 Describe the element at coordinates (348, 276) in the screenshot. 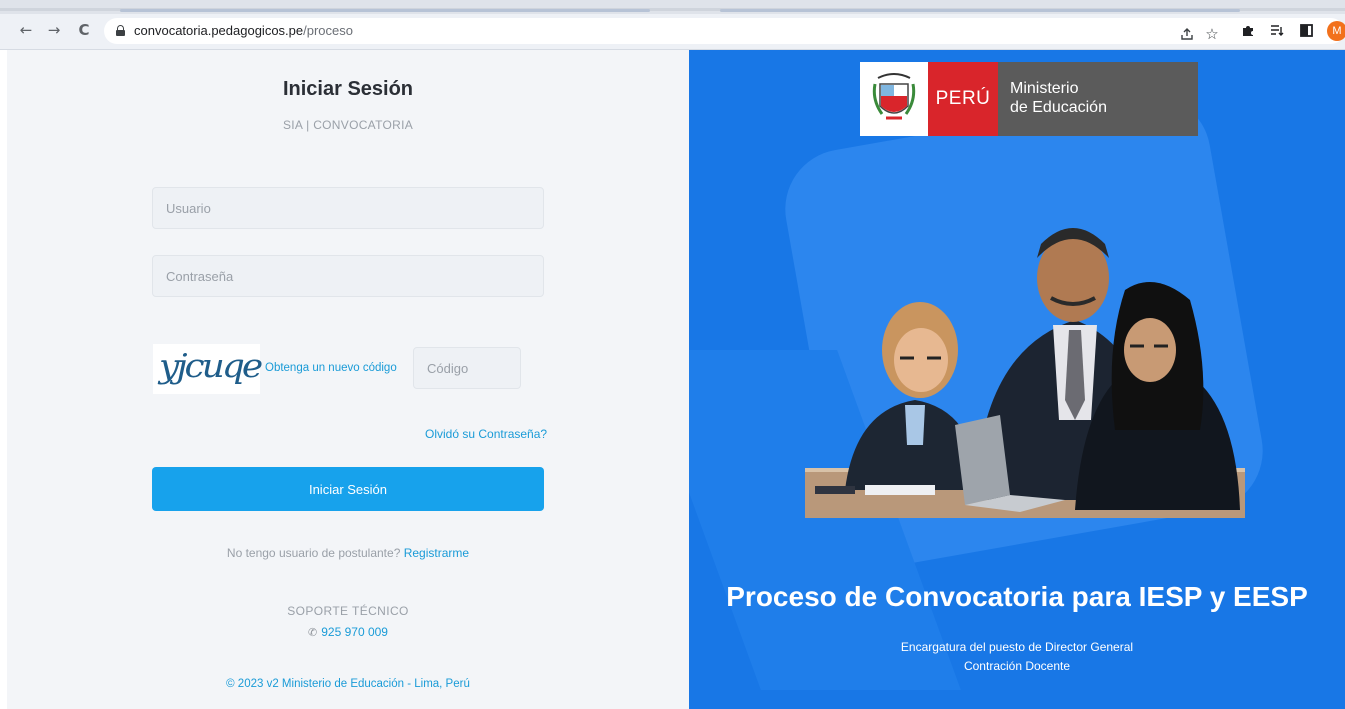

I see `password-input` at that location.